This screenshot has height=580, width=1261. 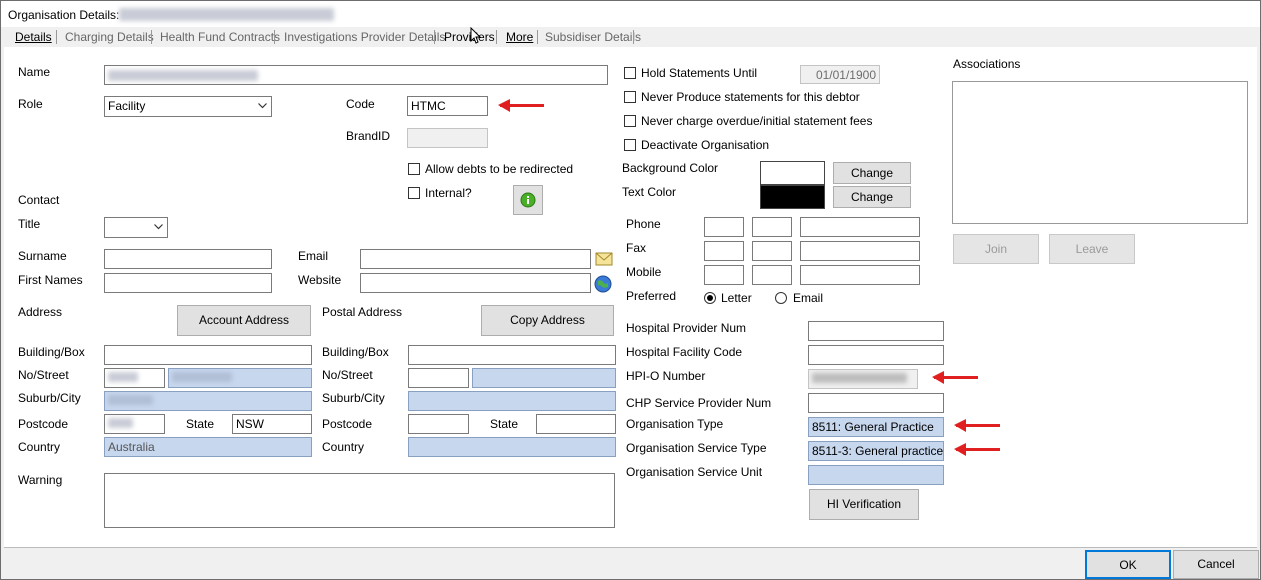 What do you see at coordinates (414, 193) in the screenshot?
I see `internal-checkbox` at bounding box center [414, 193].